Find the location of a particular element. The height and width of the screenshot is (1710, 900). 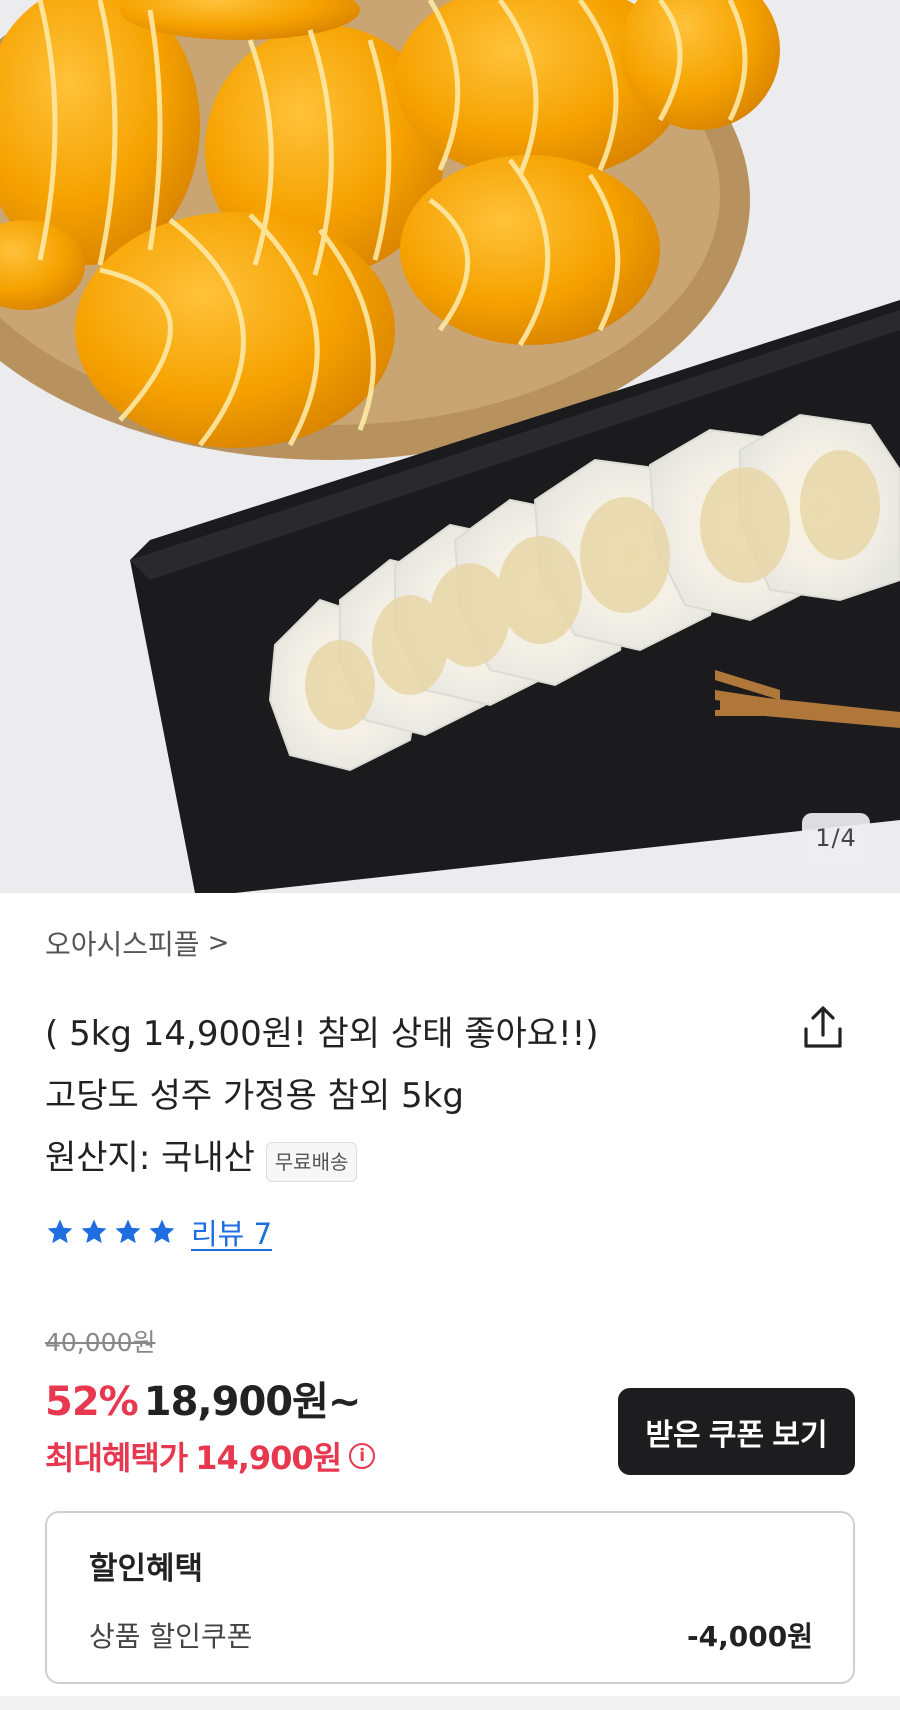

origin-text: 원산지: 국내산 is located at coordinates (150, 1158).